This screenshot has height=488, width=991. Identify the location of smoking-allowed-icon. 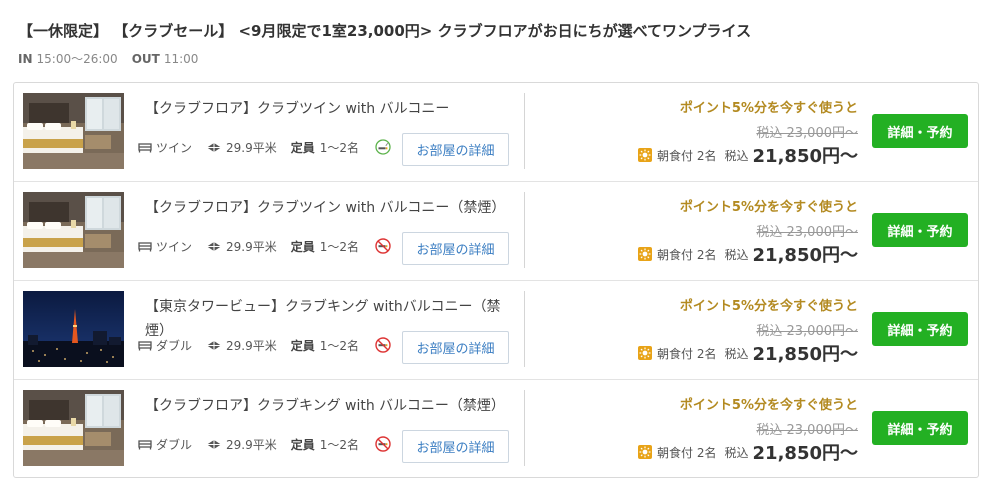
(383, 147).